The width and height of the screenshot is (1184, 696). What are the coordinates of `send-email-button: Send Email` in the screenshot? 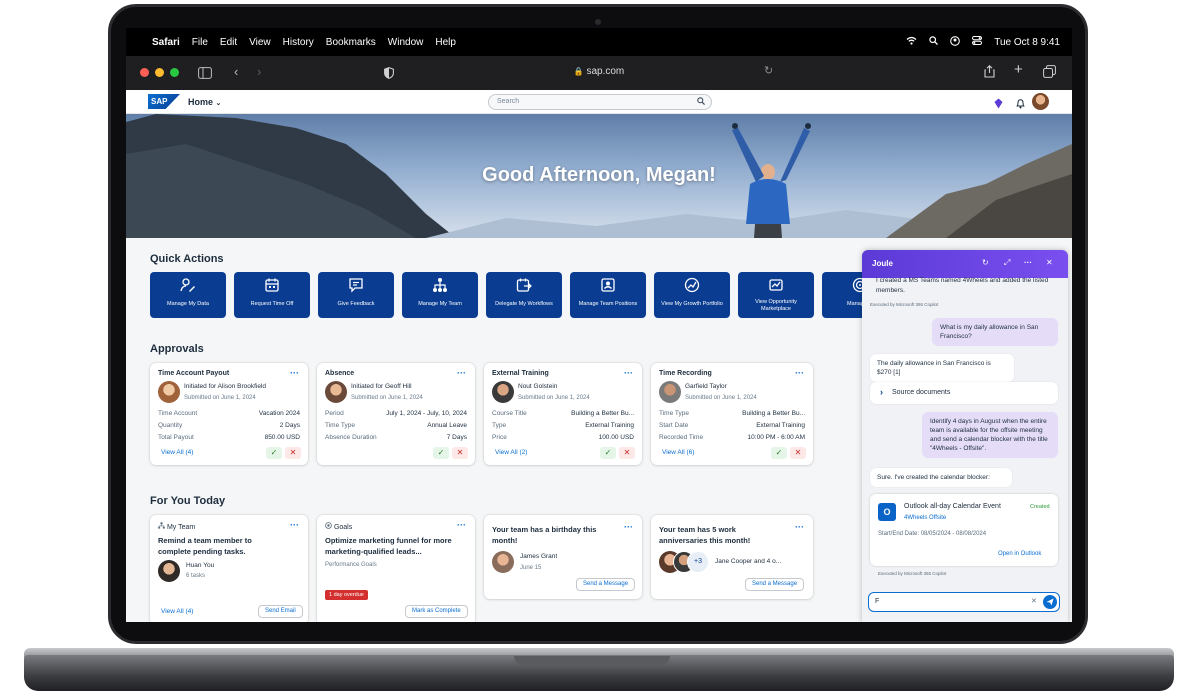 It's located at (280, 611).